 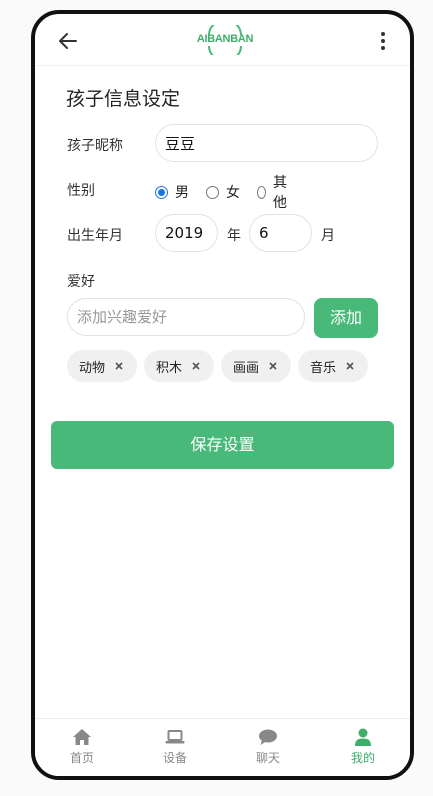 What do you see at coordinates (186, 233) in the screenshot?
I see `birth-year-input` at bounding box center [186, 233].